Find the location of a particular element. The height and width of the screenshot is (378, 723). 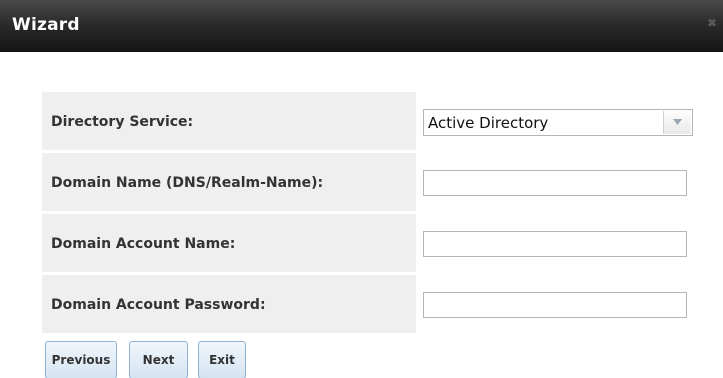

dropdown-button is located at coordinates (677, 122).